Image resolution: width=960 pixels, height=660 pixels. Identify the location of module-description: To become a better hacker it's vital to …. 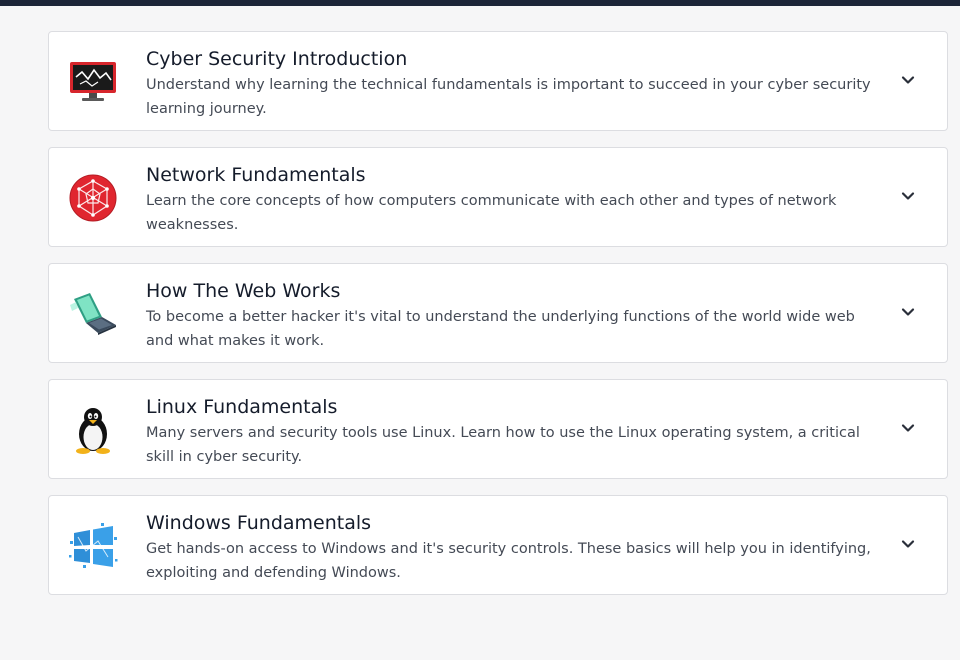
(500, 329).